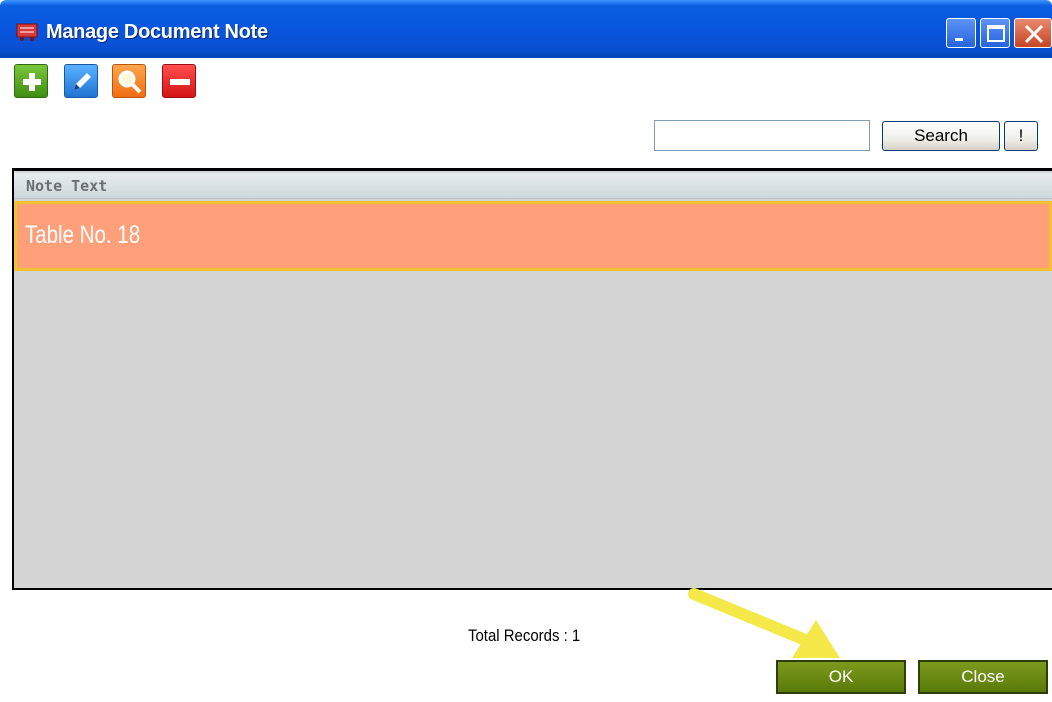 This screenshot has height=702, width=1052. I want to click on delete-button, so click(179, 81).